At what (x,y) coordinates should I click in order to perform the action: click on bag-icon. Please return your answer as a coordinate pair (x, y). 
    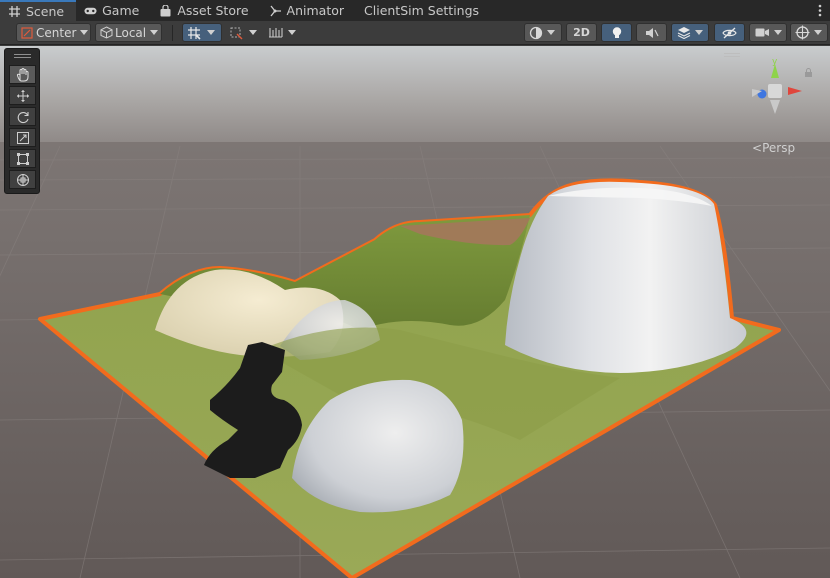
    Looking at the image, I should click on (165, 10).